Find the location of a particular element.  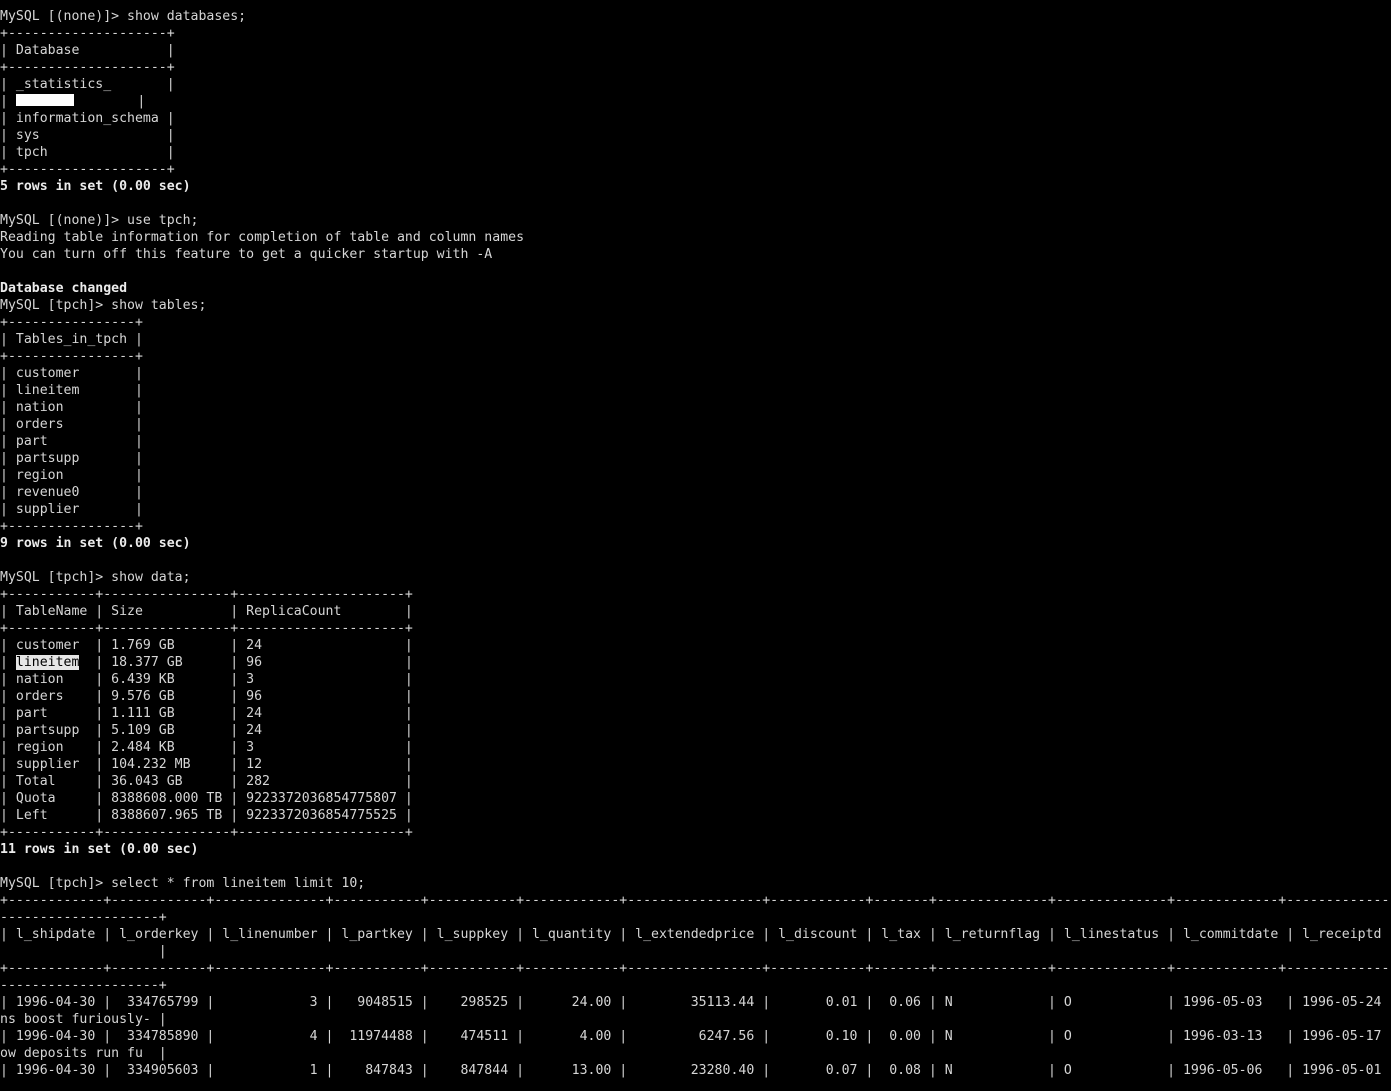

terminal-line: | supplier | is located at coordinates (71, 509).